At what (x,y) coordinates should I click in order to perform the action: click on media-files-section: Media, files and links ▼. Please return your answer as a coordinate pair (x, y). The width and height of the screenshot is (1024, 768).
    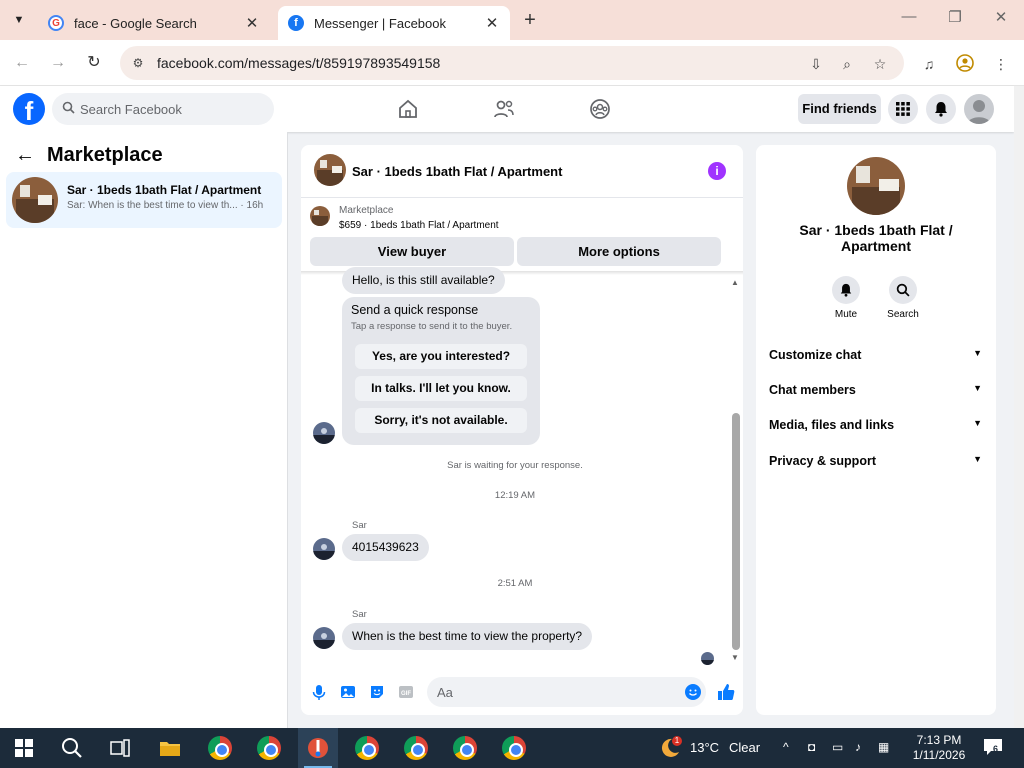
    Looking at the image, I should click on (875, 428).